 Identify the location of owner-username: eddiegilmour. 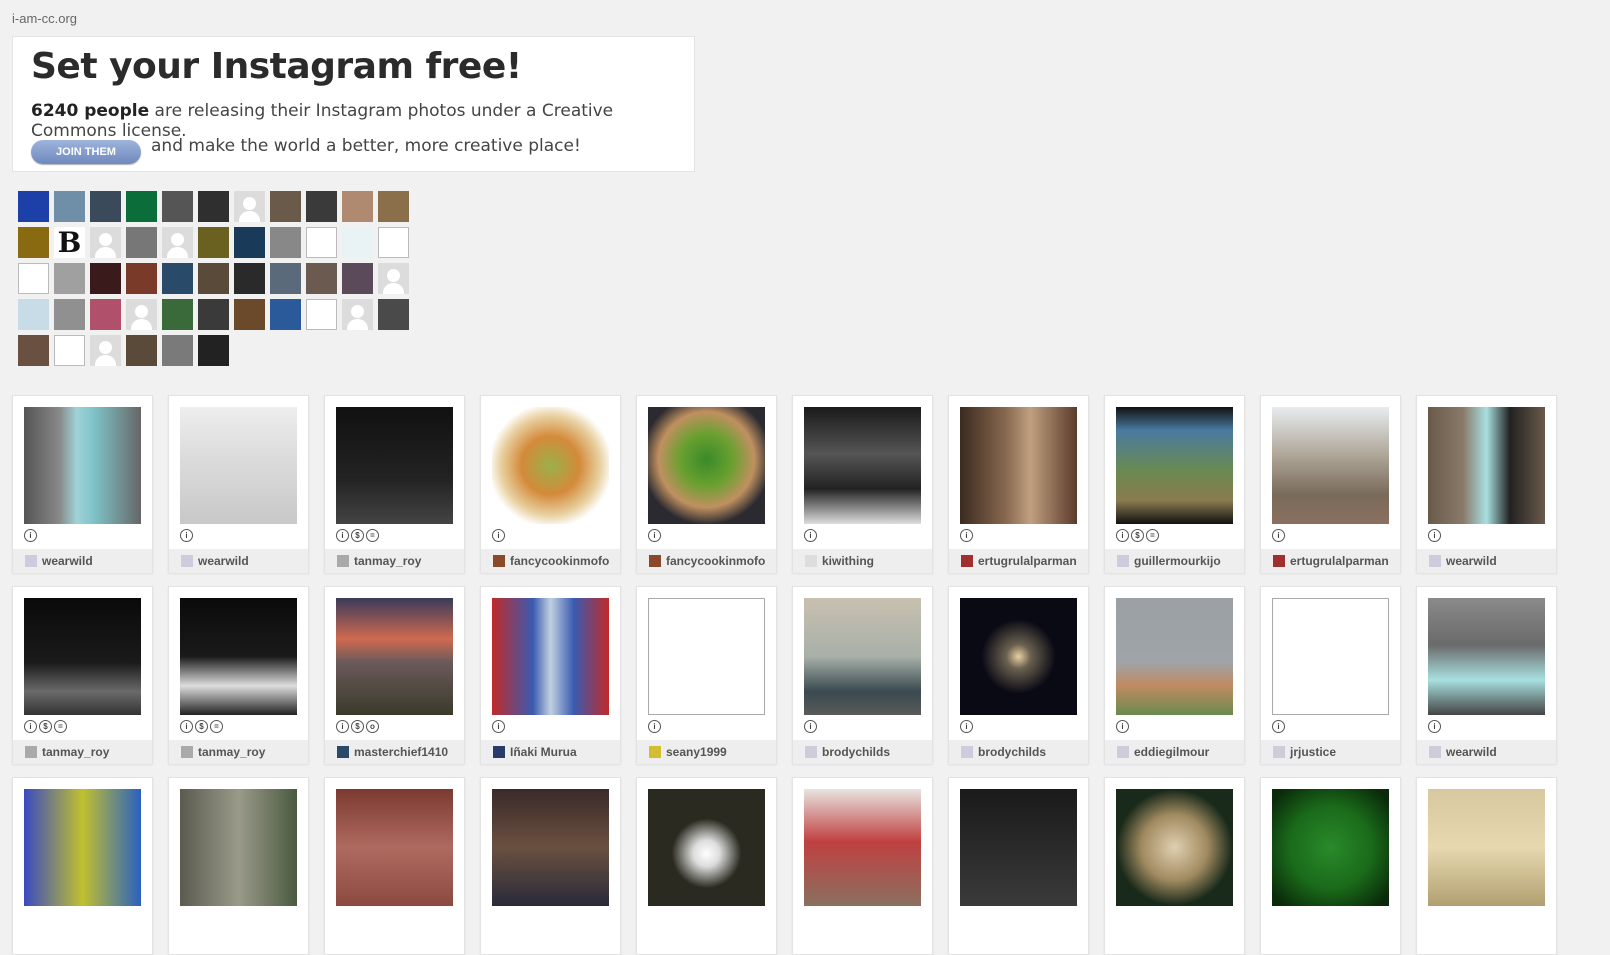
(1171, 752).